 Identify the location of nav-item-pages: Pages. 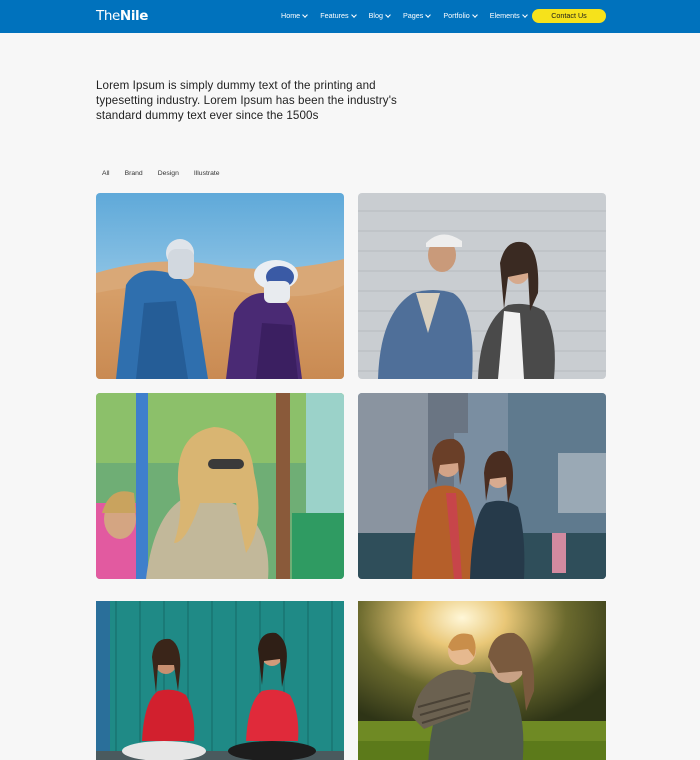
(417, 16).